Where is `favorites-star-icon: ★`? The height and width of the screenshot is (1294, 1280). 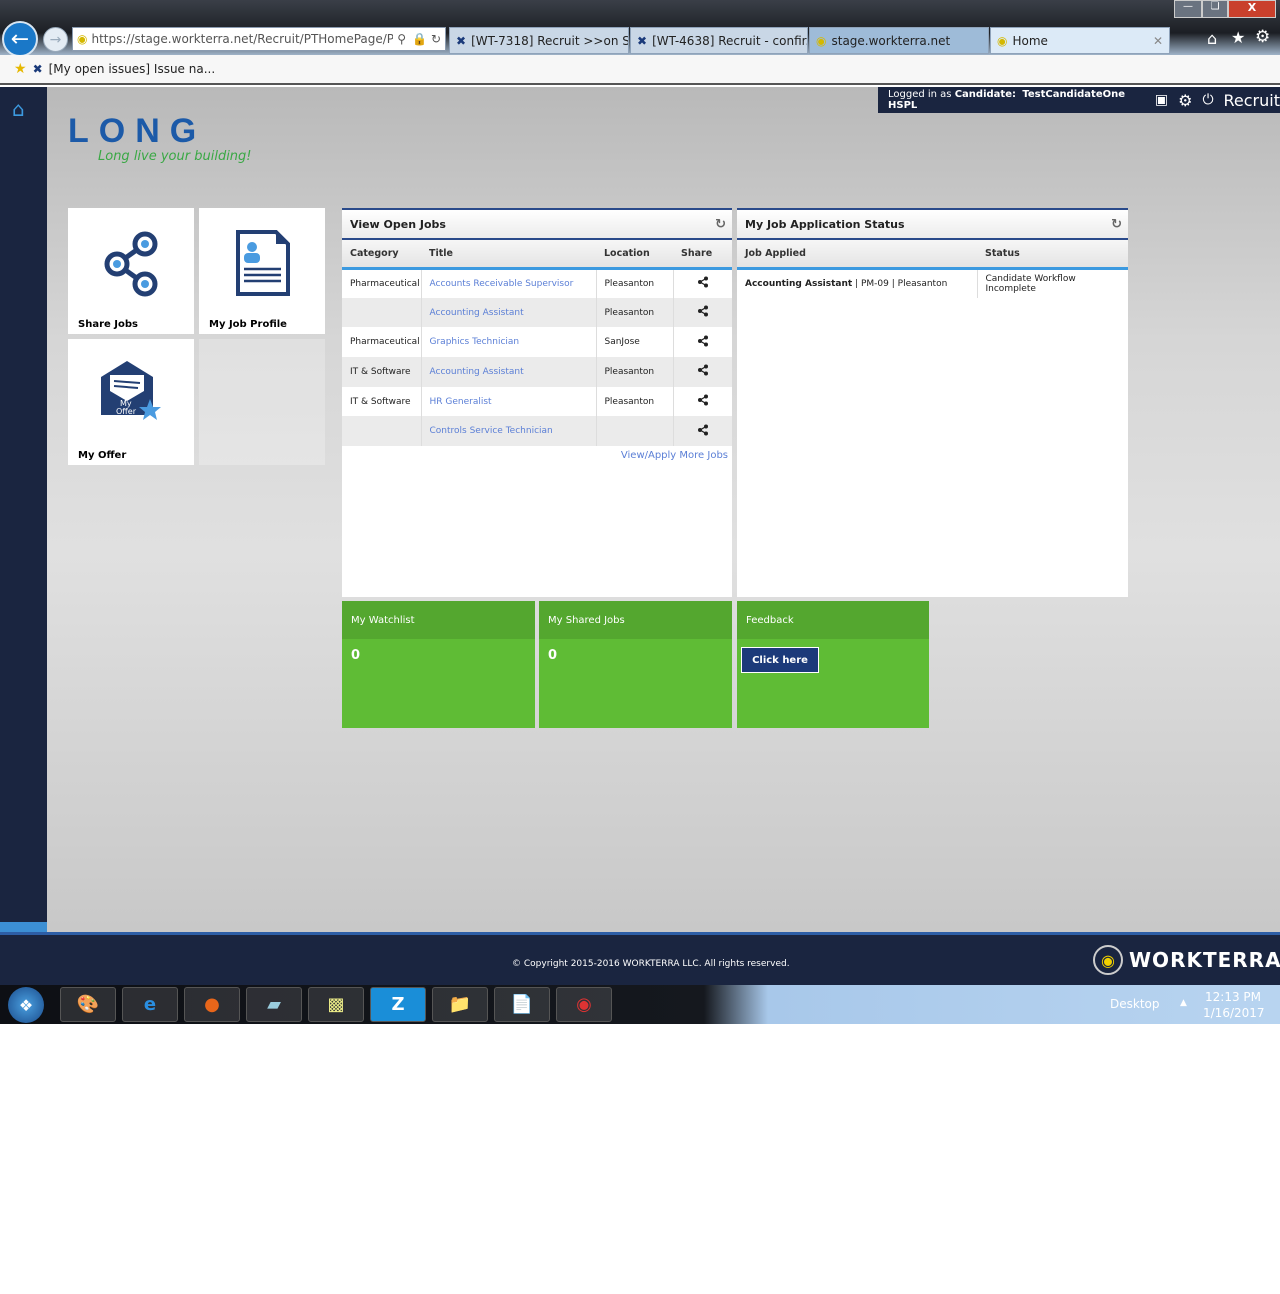 favorites-star-icon: ★ is located at coordinates (1238, 37).